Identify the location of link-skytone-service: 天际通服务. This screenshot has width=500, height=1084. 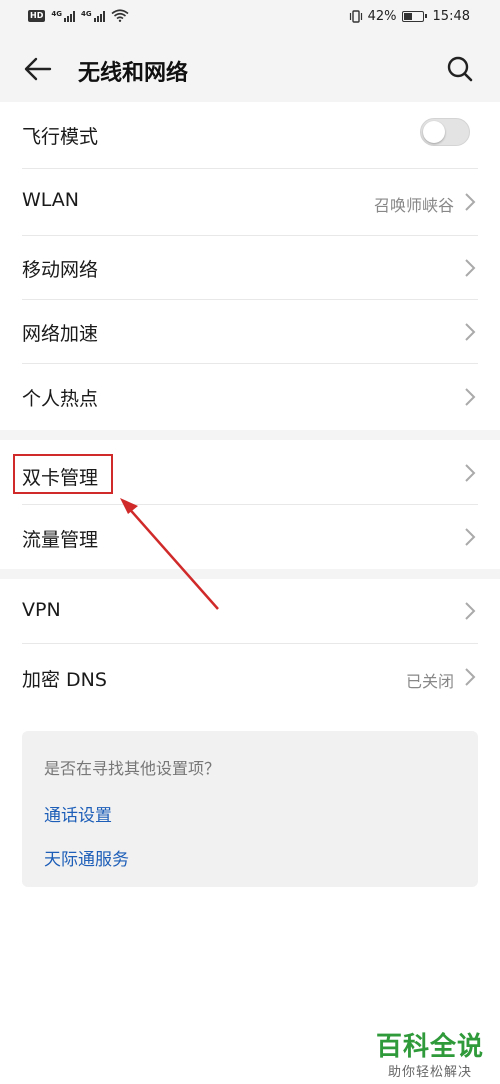
(86, 857).